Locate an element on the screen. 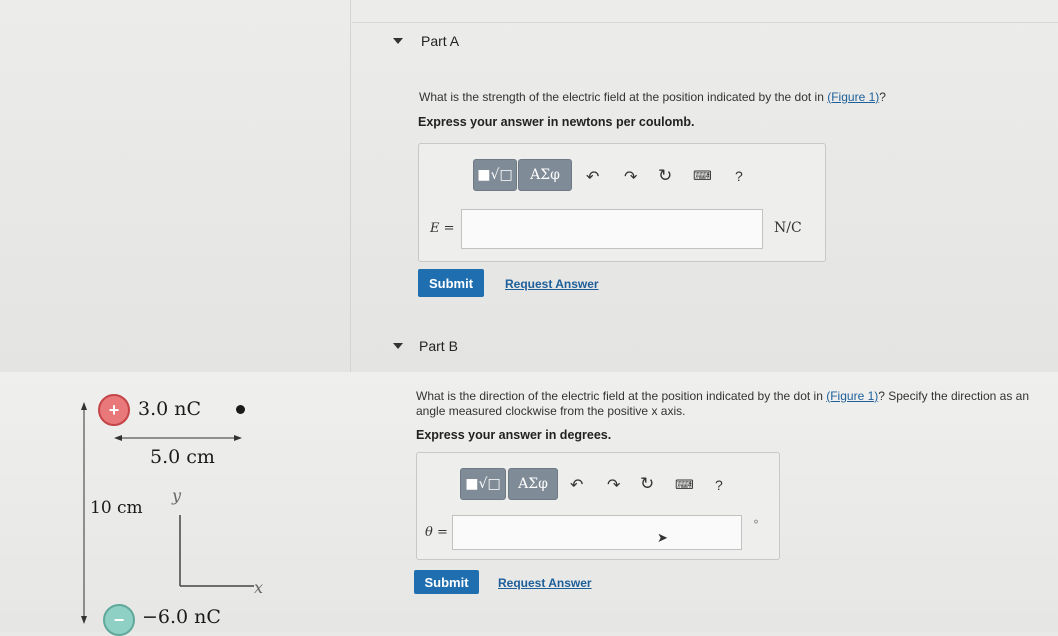 The width and height of the screenshot is (1058, 636). part-a-title: Part A is located at coordinates (440, 41).